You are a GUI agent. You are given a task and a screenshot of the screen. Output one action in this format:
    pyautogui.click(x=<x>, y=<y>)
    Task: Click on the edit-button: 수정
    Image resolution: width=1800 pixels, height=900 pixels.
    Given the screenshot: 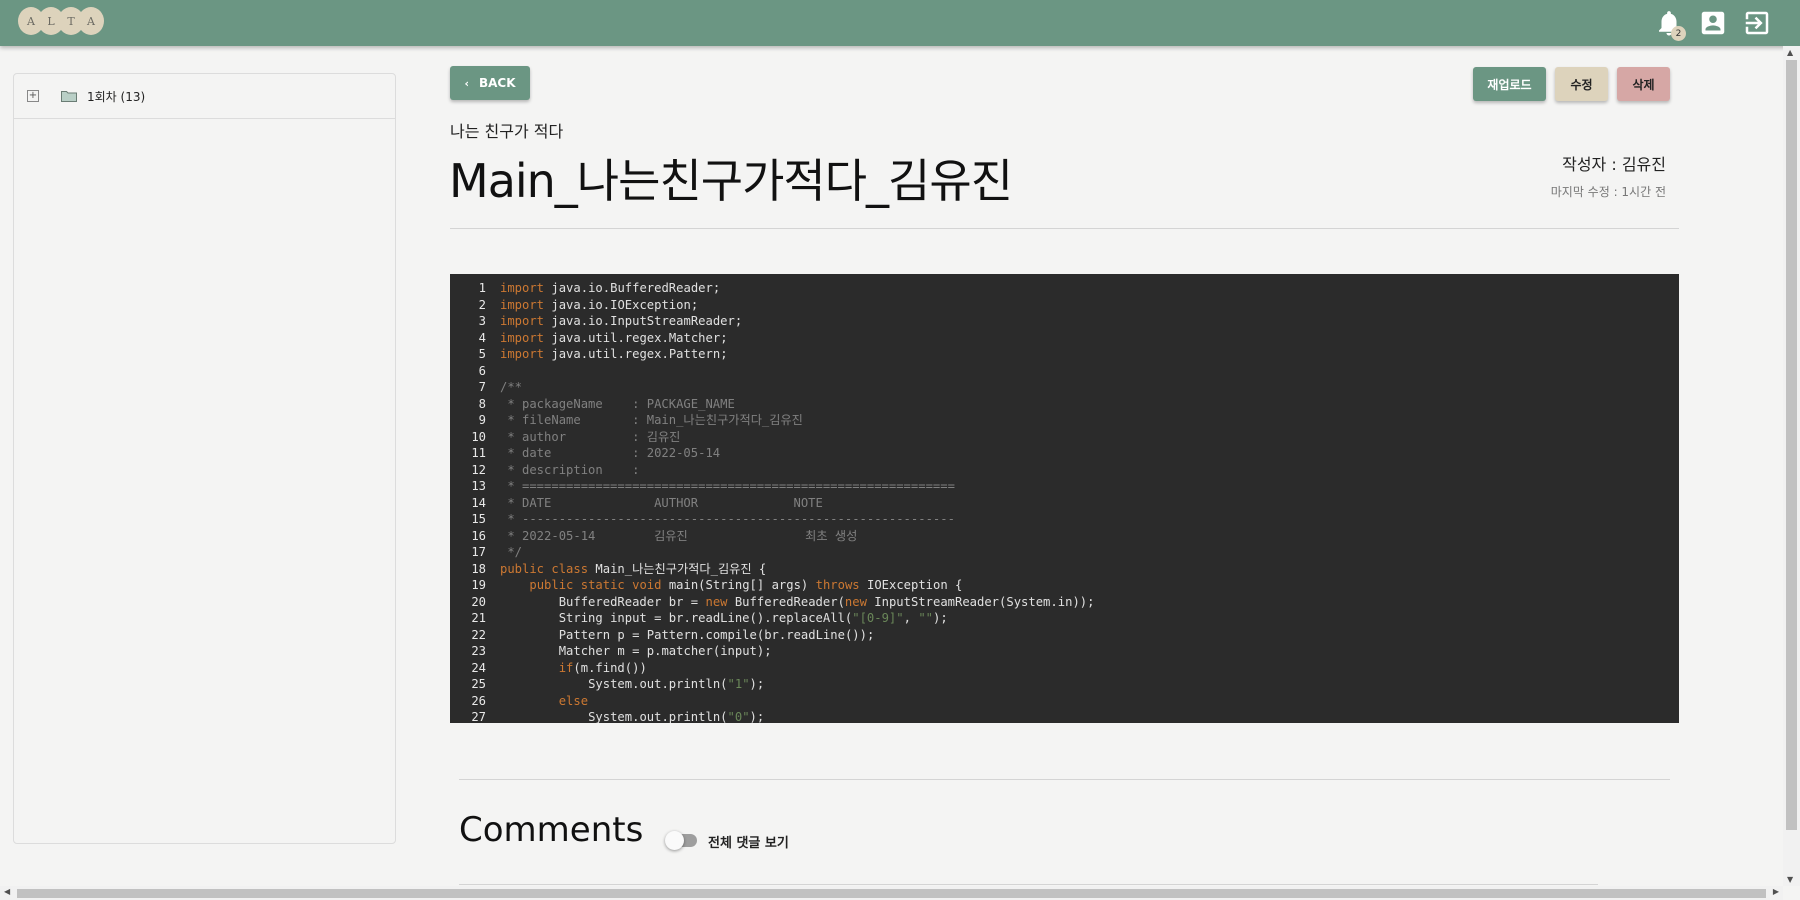 What is the action you would take?
    pyautogui.click(x=1581, y=84)
    